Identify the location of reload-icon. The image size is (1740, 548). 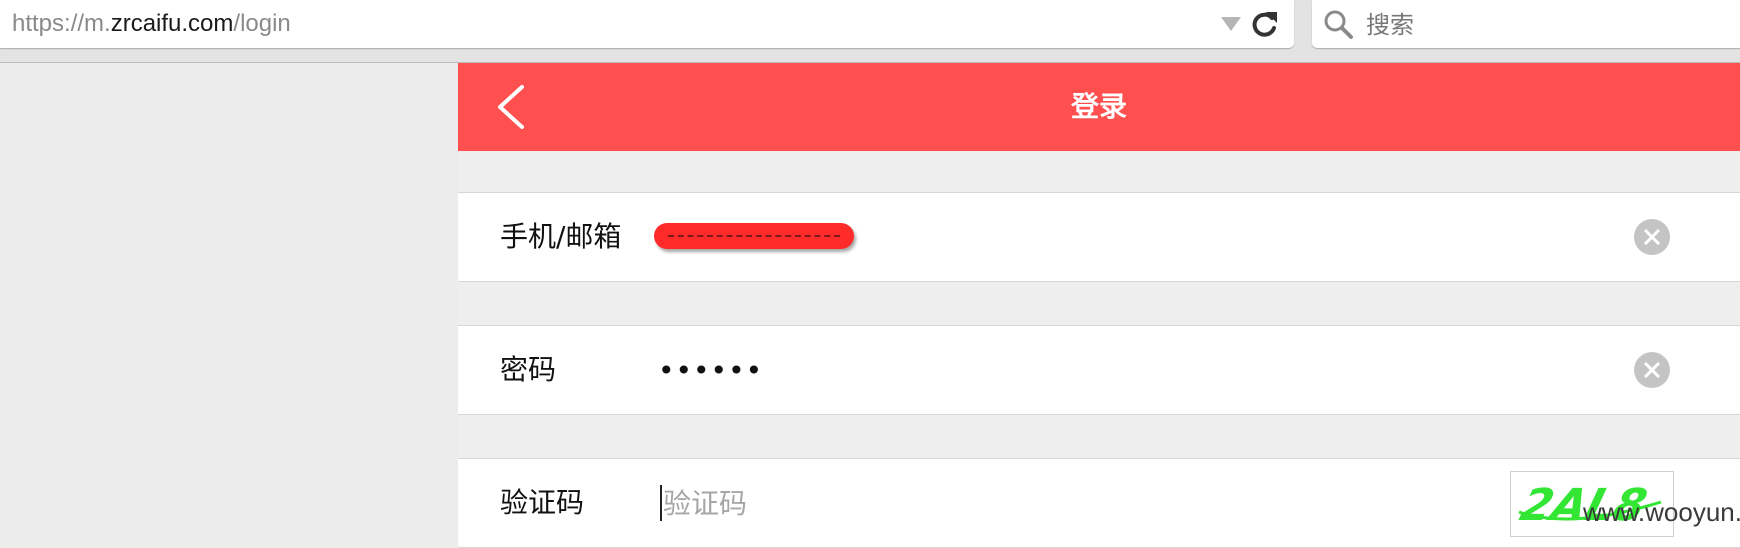
(1265, 24).